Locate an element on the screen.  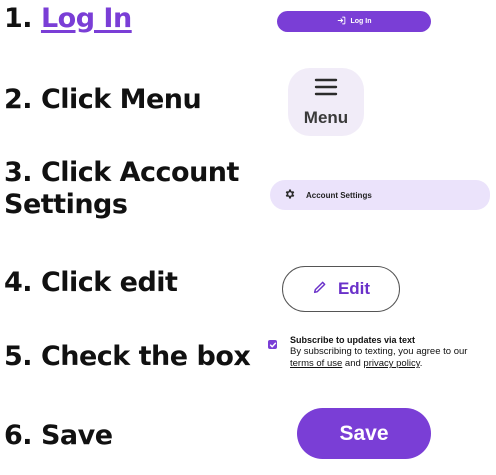
and-text: and is located at coordinates (352, 363).